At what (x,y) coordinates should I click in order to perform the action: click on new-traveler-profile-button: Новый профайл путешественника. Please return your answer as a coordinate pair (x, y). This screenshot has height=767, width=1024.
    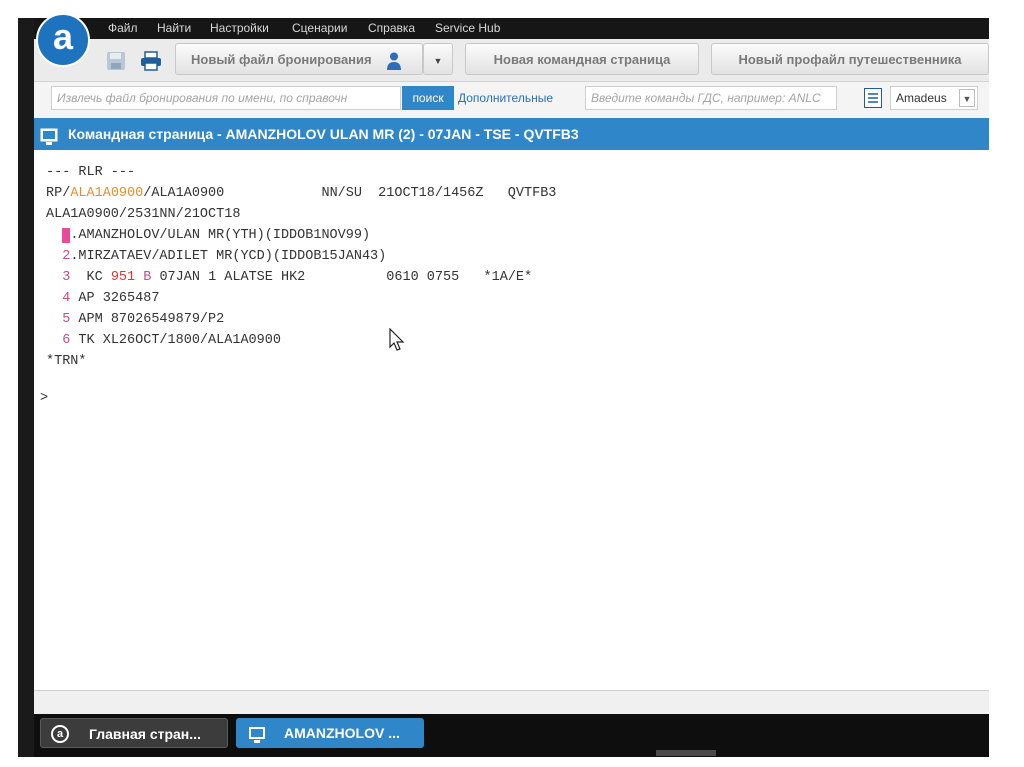
    Looking at the image, I should click on (850, 59).